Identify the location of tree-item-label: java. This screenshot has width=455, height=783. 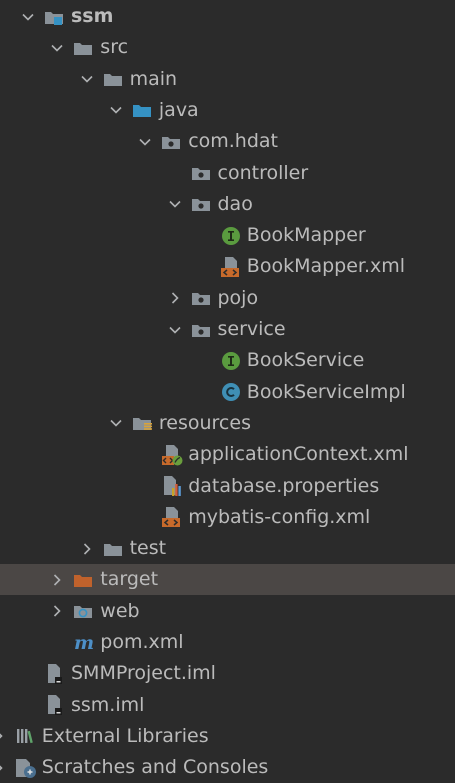
(178, 109).